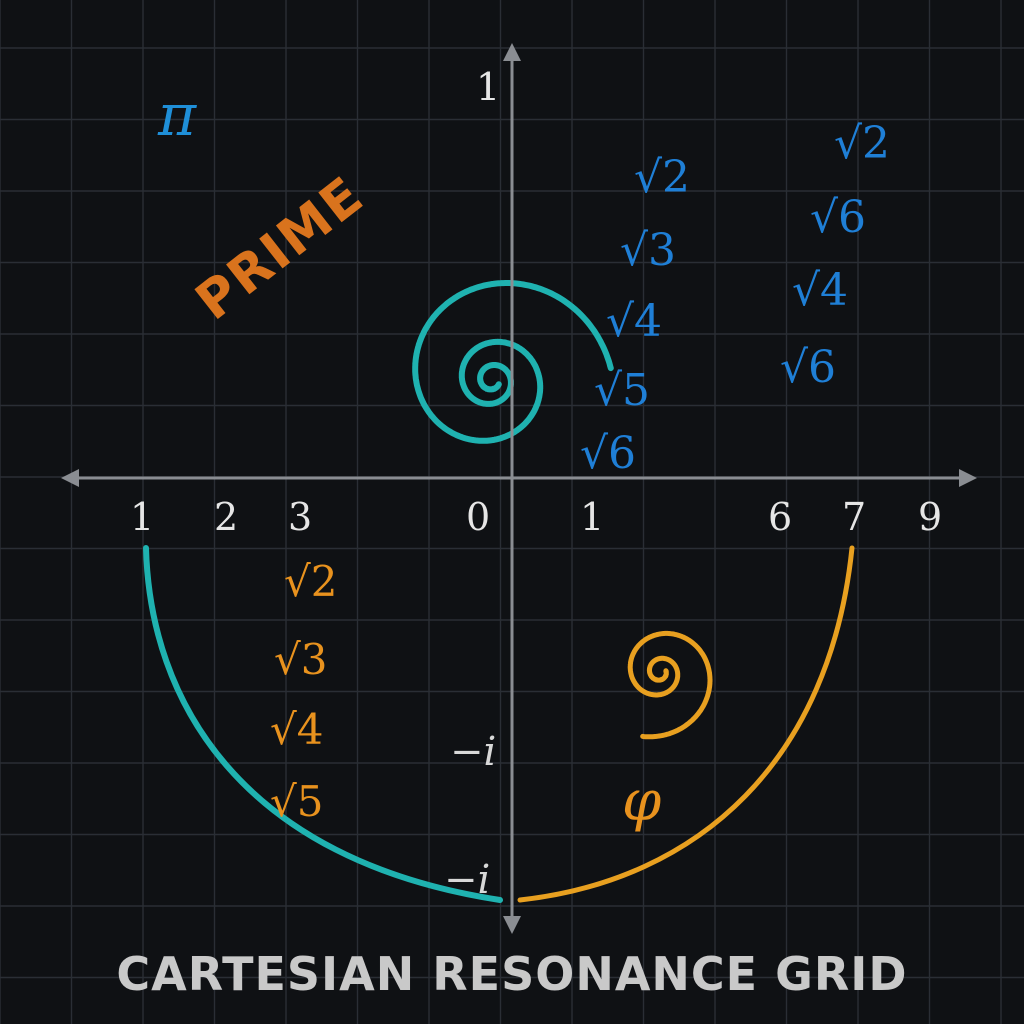 The image size is (1024, 1024). Describe the element at coordinates (296, 729) in the screenshot. I see `orange-root-3: √4` at that location.